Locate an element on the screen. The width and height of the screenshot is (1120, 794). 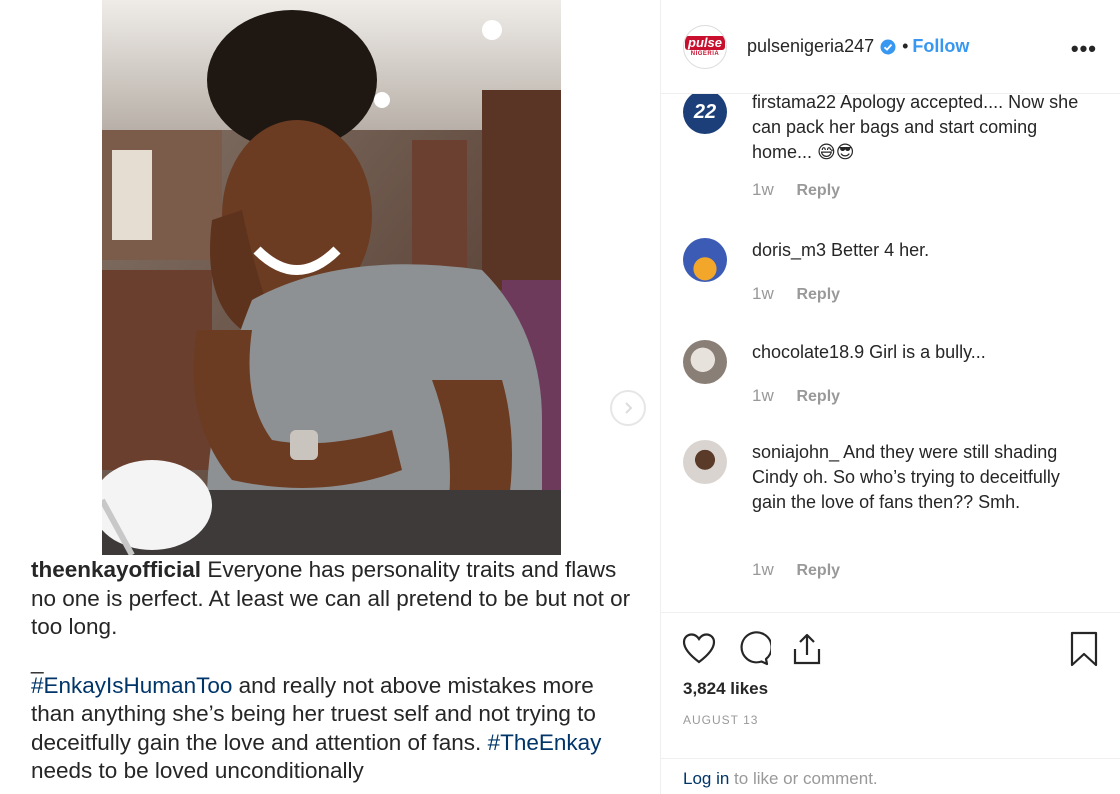
profile-avatar: pulse NIGERIA is located at coordinates (705, 46).